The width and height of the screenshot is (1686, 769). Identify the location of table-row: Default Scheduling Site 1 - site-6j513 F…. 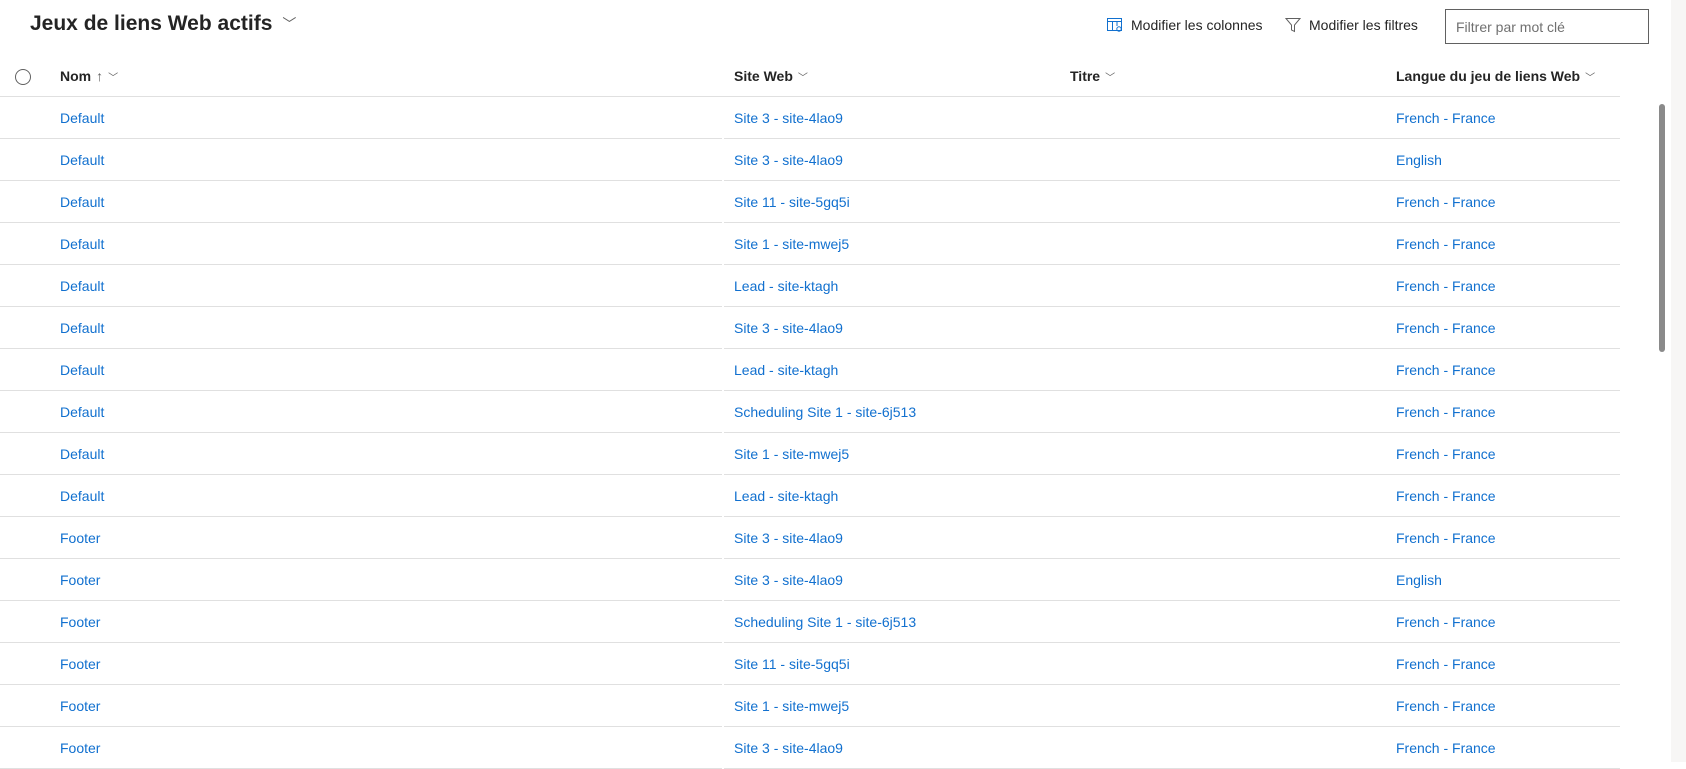
(810, 412).